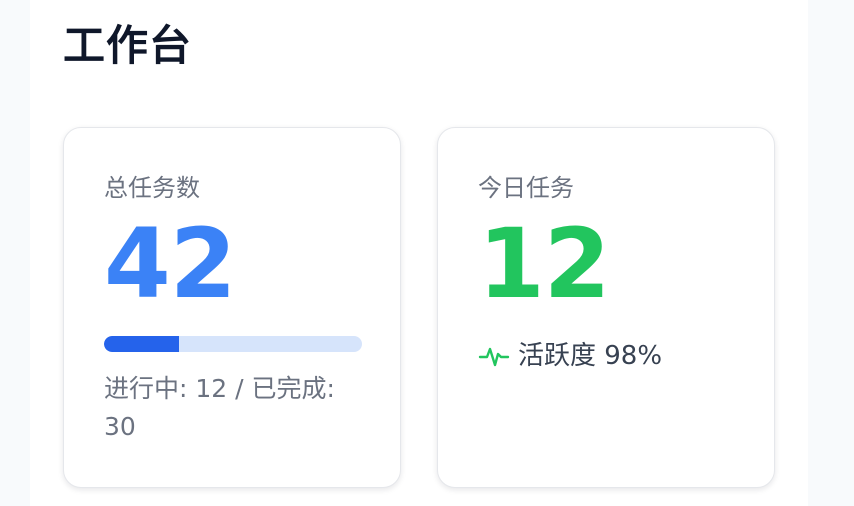  Describe the element at coordinates (128, 45) in the screenshot. I see `page-title: 工作台` at that location.